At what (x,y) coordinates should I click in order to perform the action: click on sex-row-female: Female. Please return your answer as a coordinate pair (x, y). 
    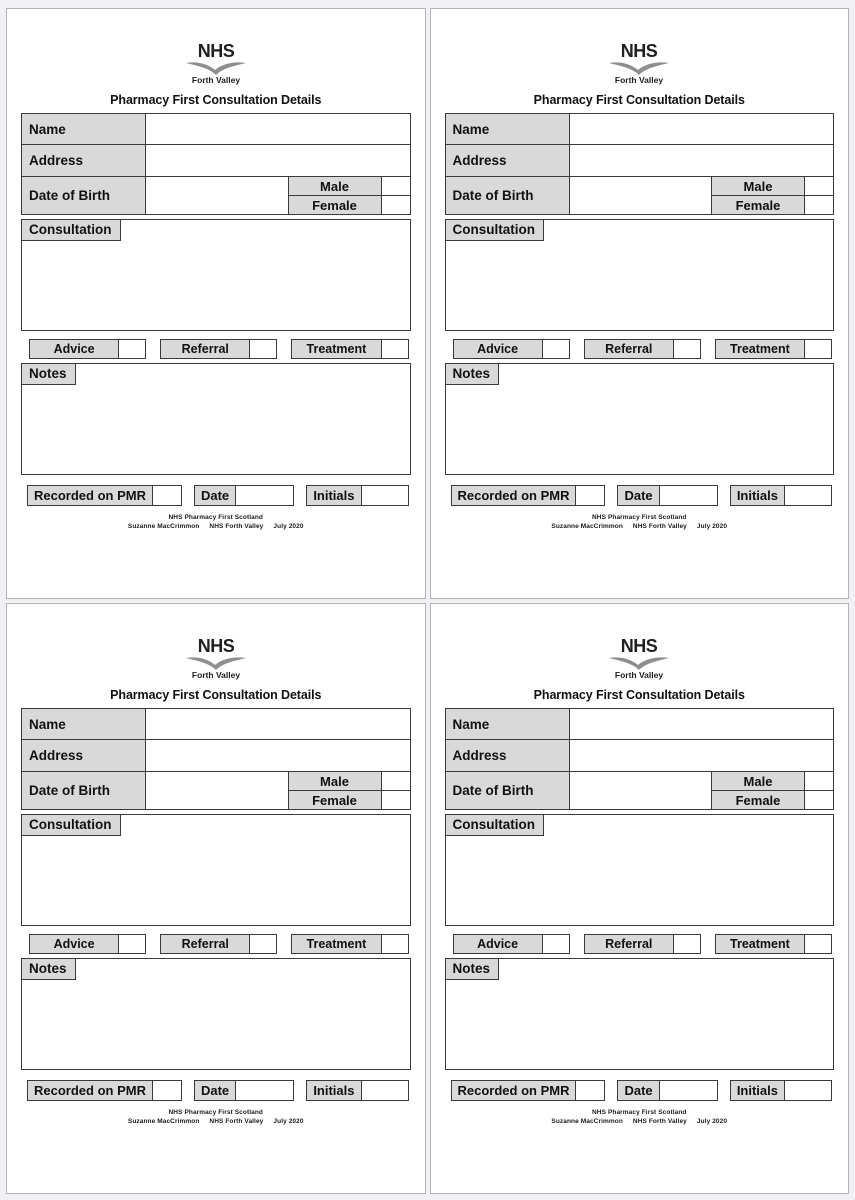
    Looking at the image, I should click on (349, 800).